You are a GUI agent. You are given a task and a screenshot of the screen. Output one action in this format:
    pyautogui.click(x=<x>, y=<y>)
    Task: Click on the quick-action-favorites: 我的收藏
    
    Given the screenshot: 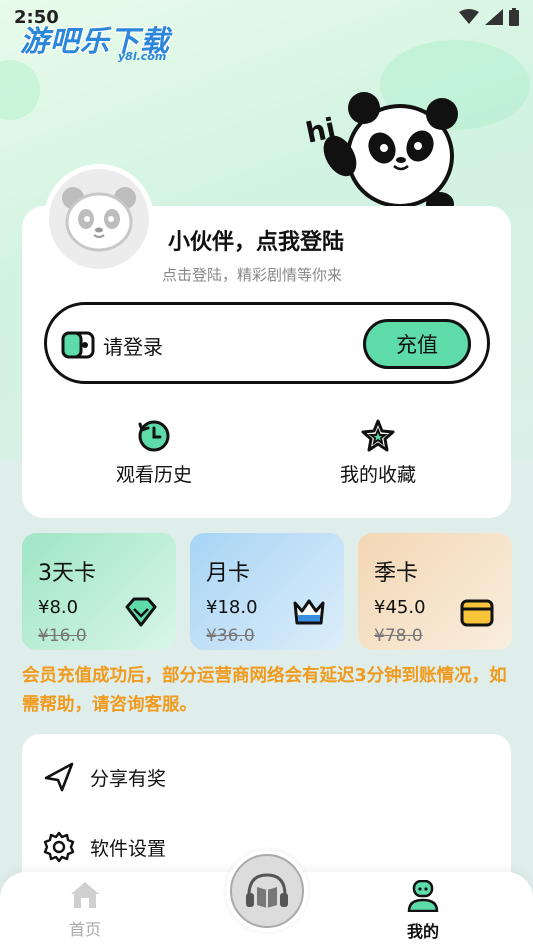 What is the action you would take?
    pyautogui.click(x=378, y=452)
    